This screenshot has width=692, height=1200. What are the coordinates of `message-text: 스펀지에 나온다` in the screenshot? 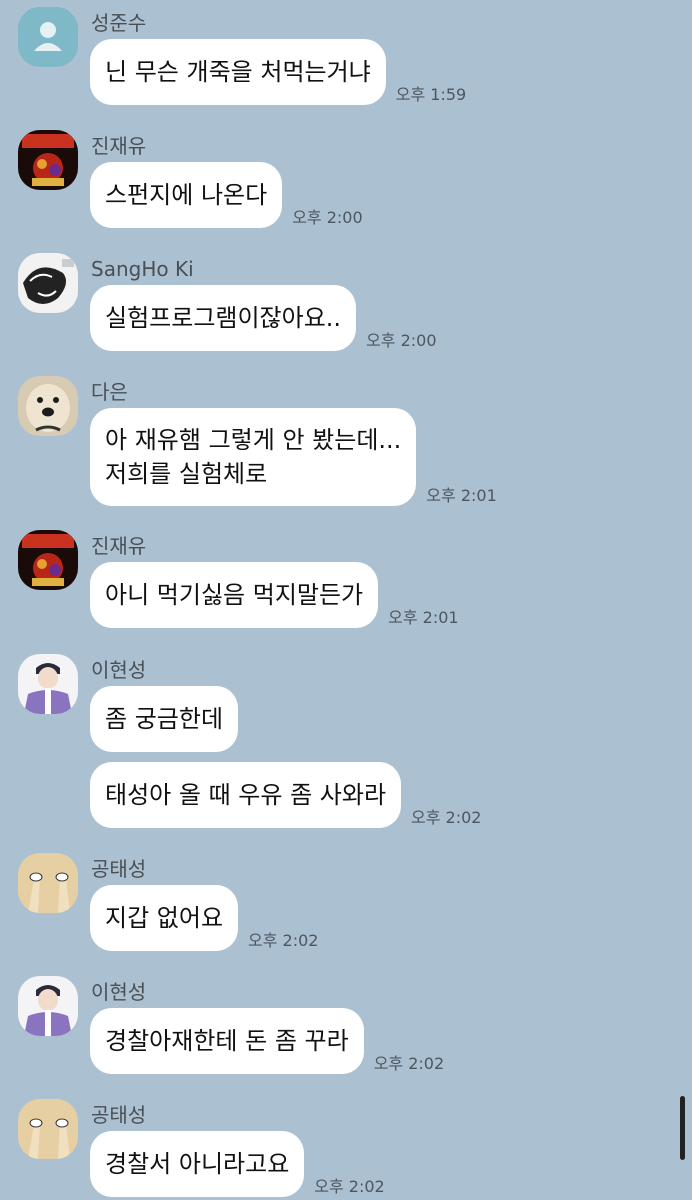 It's located at (186, 195).